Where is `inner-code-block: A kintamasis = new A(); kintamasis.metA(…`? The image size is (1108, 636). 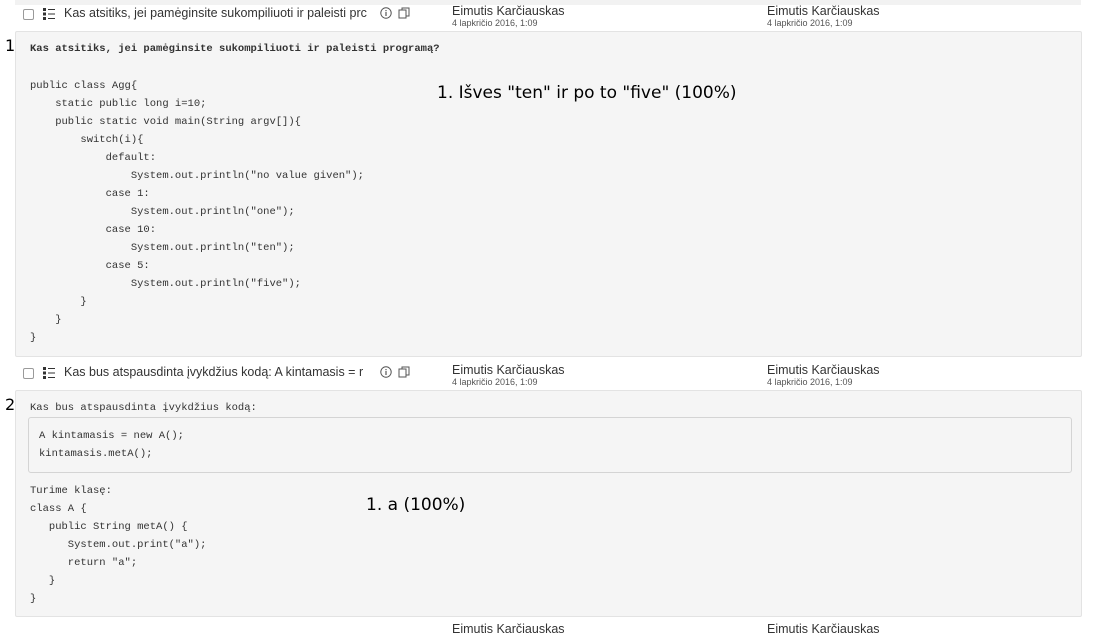
inner-code-block: A kintamasis = new A(); kintamasis.metA(… is located at coordinates (111, 445).